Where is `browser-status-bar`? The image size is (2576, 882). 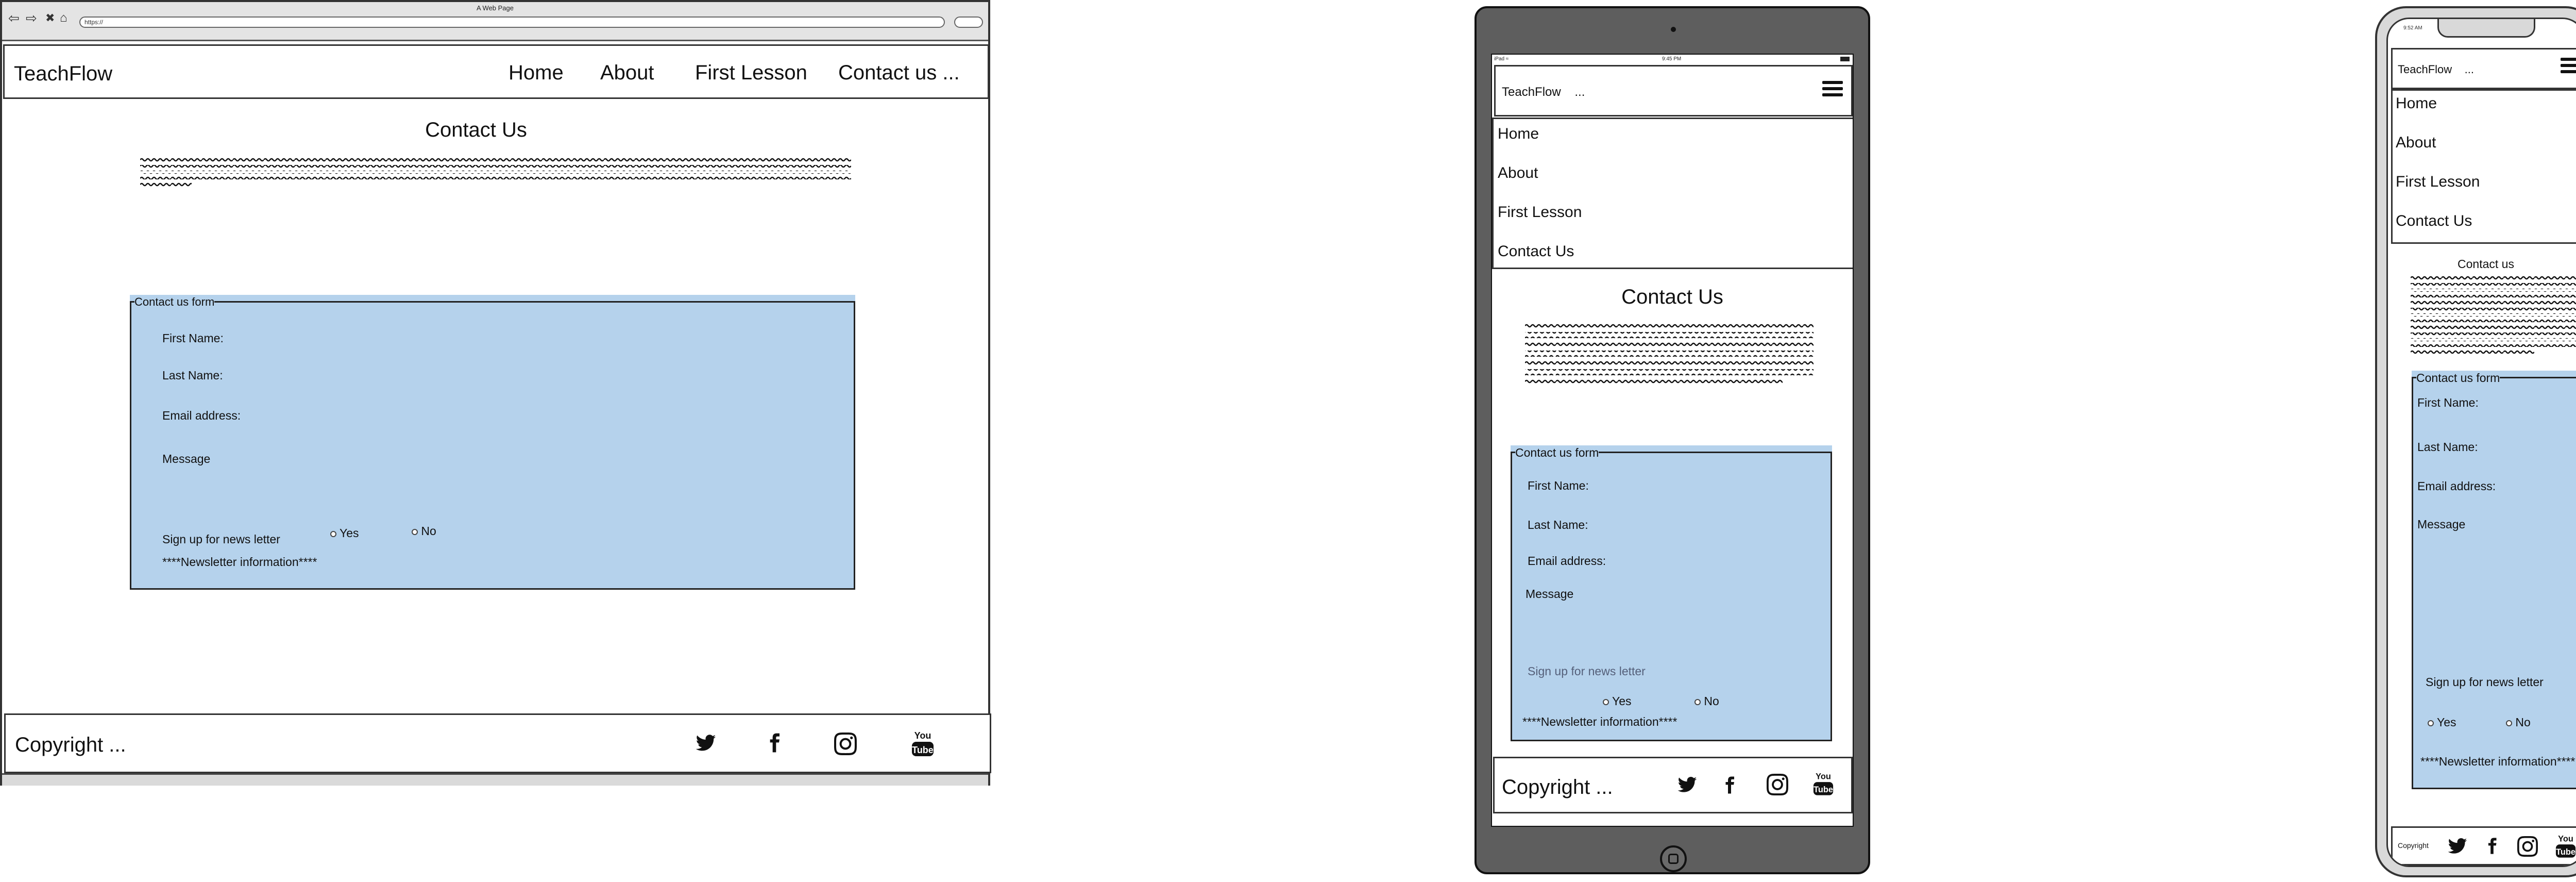
browser-status-bar is located at coordinates (495, 779).